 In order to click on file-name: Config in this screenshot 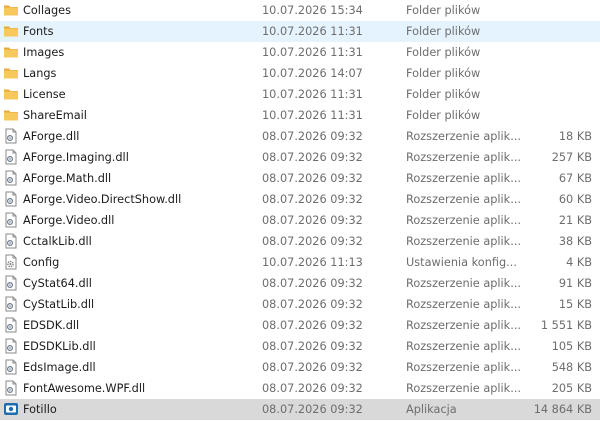, I will do `click(139, 262)`.